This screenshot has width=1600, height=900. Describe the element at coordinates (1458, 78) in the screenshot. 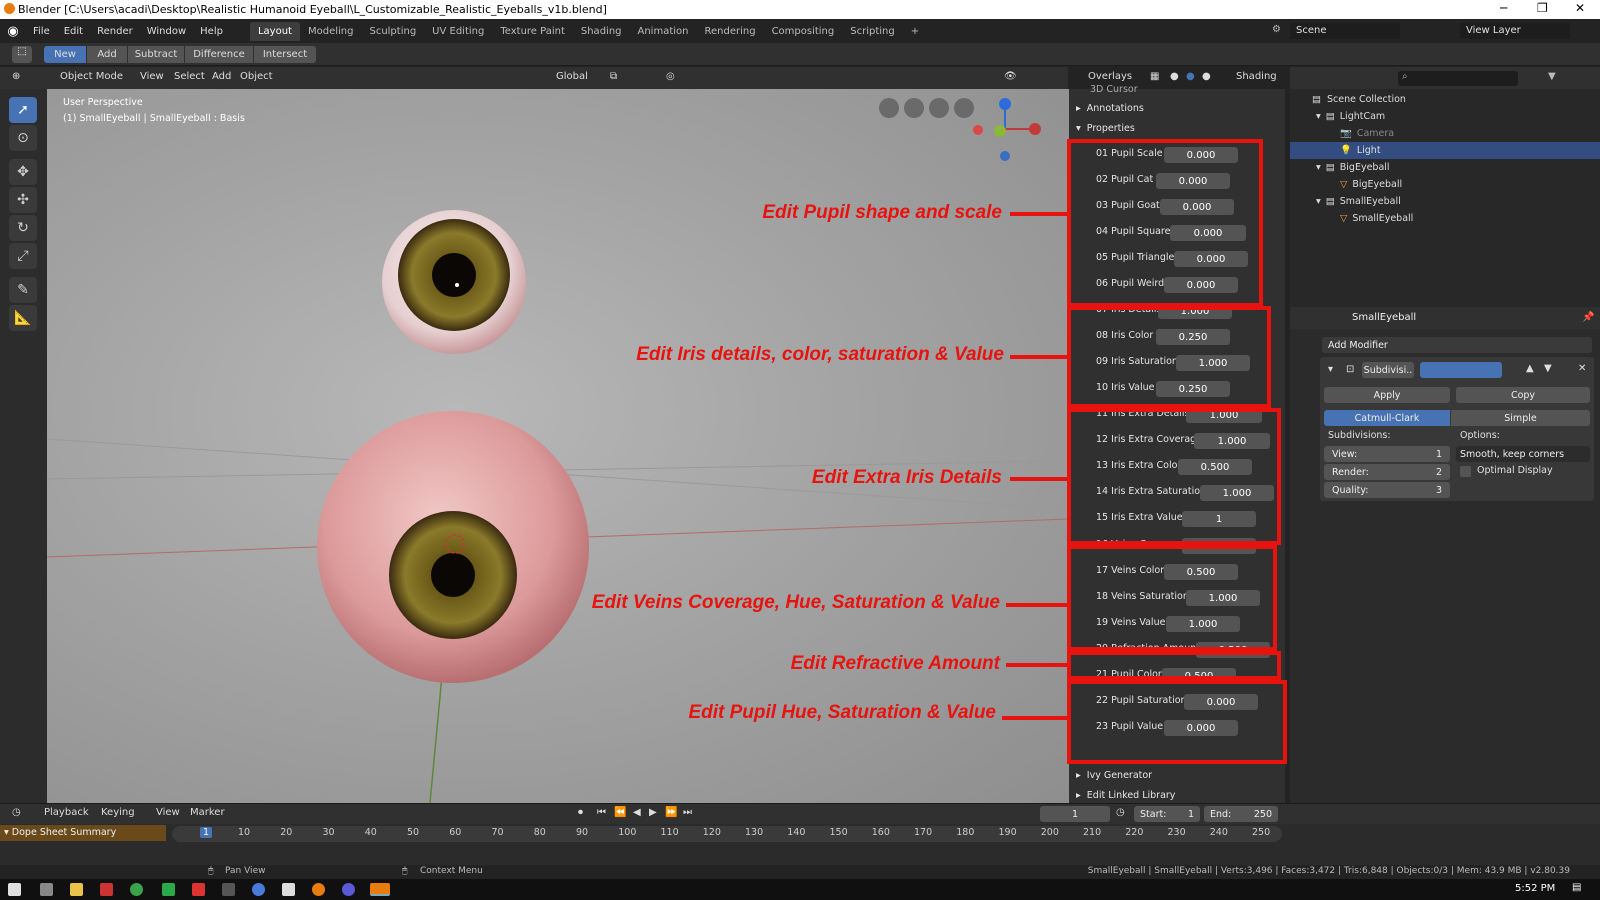

I see `outliner-search-icon: ⌕` at that location.